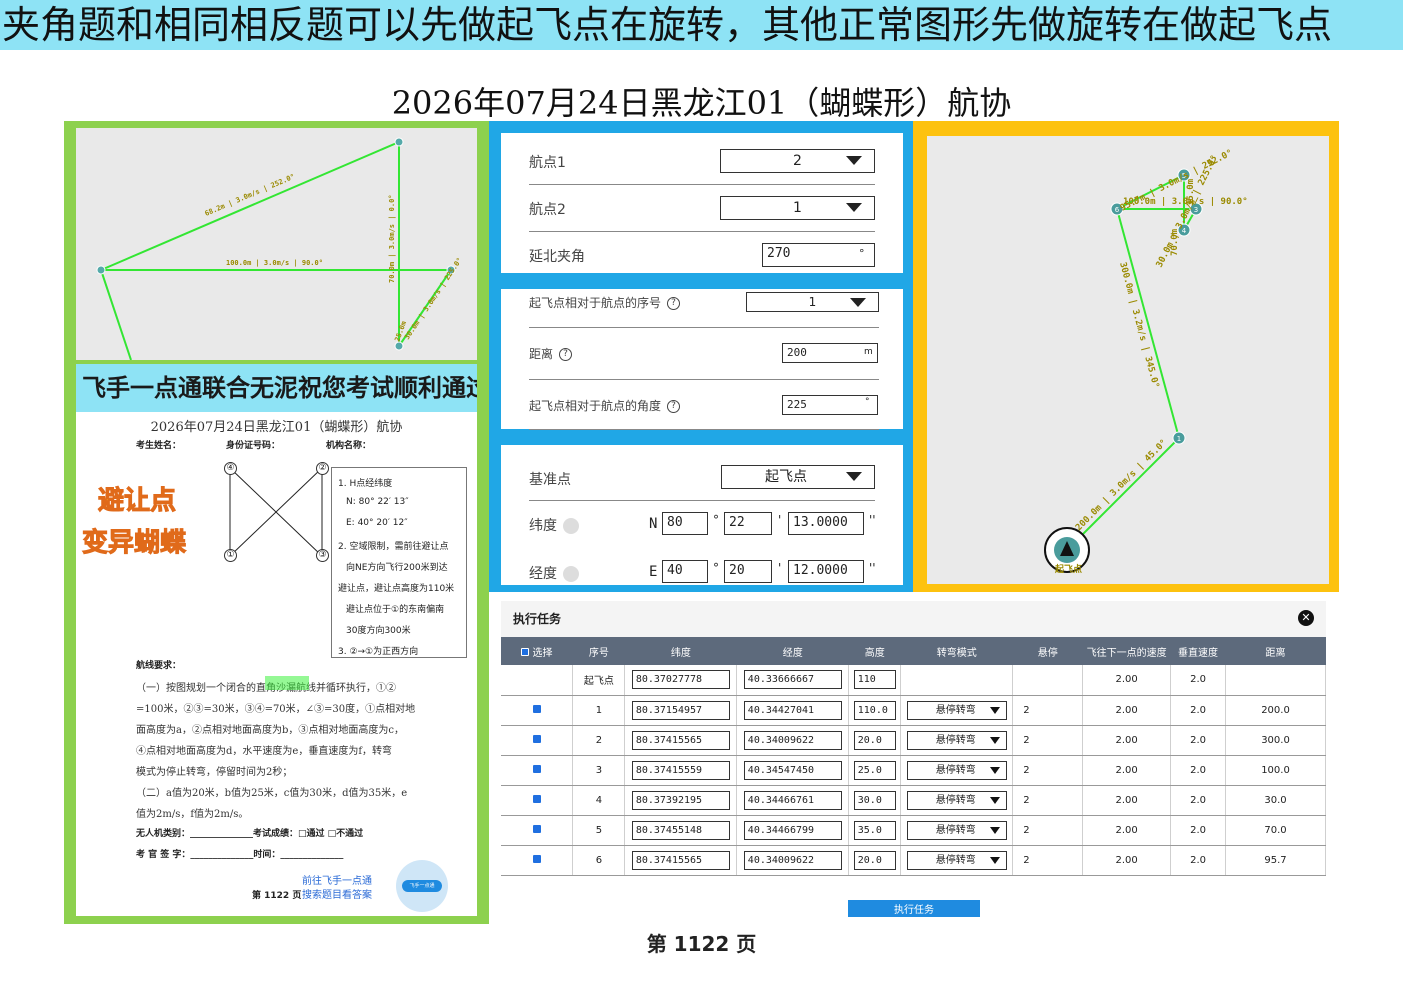 The image size is (1403, 992). I want to click on alt-cell: 30.0, so click(875, 800).